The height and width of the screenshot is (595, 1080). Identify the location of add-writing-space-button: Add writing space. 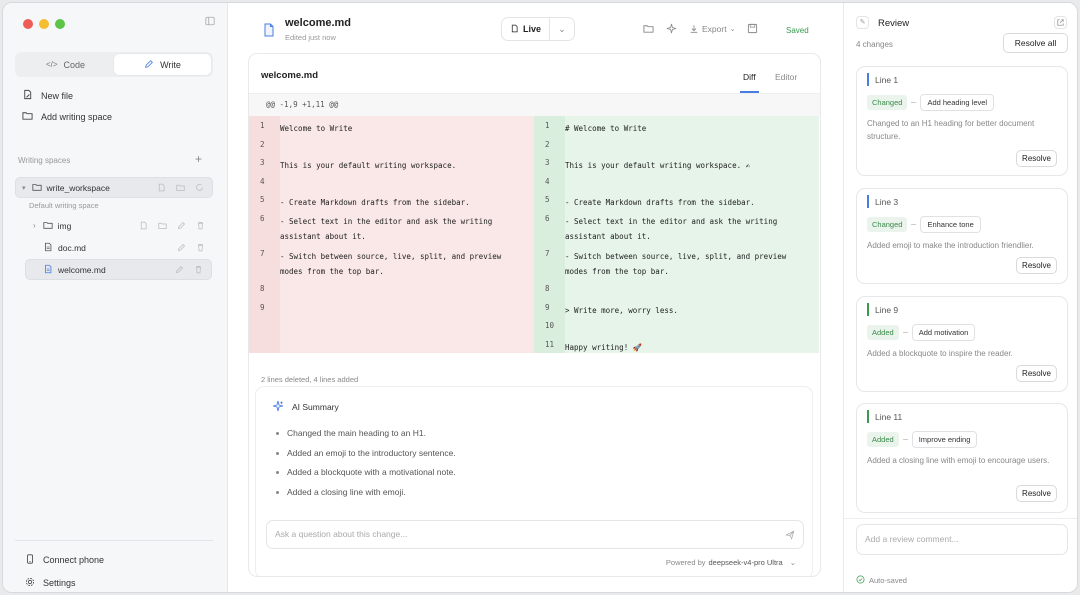
(67, 116).